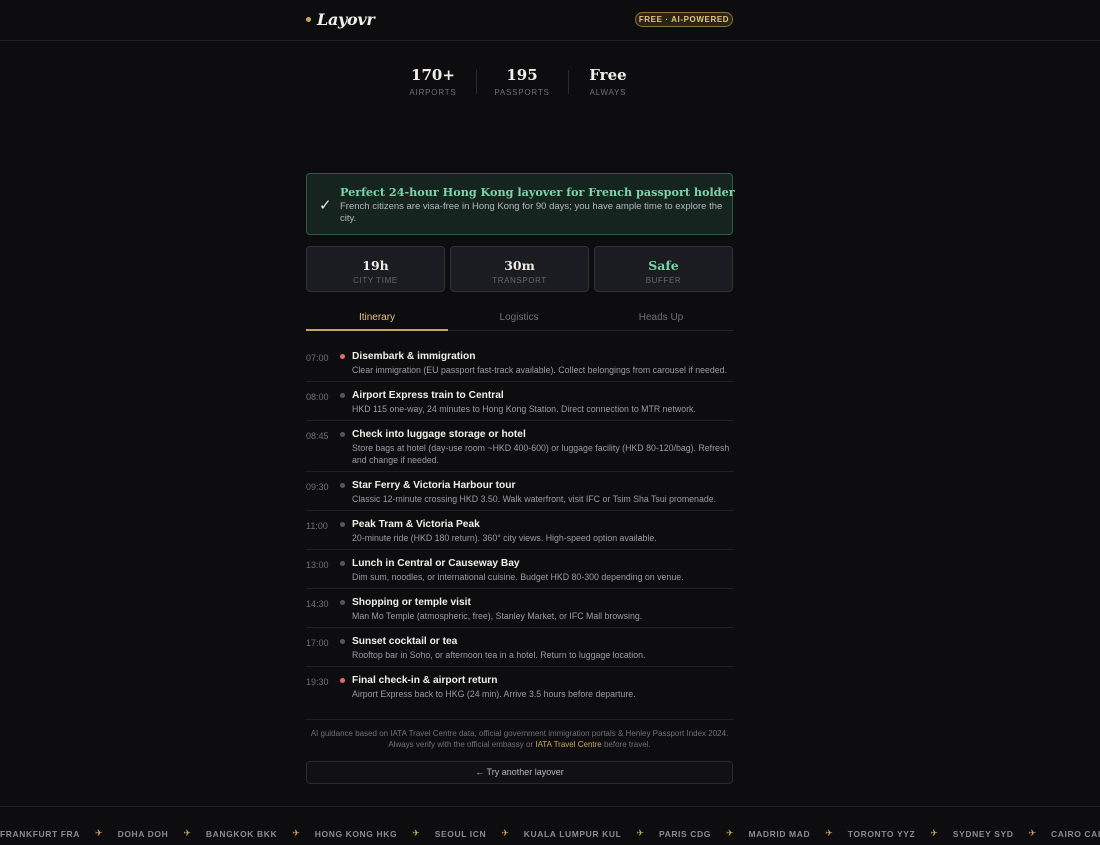  Describe the element at coordinates (608, 92) in the screenshot. I see `stat-label: ALWAYS` at that location.